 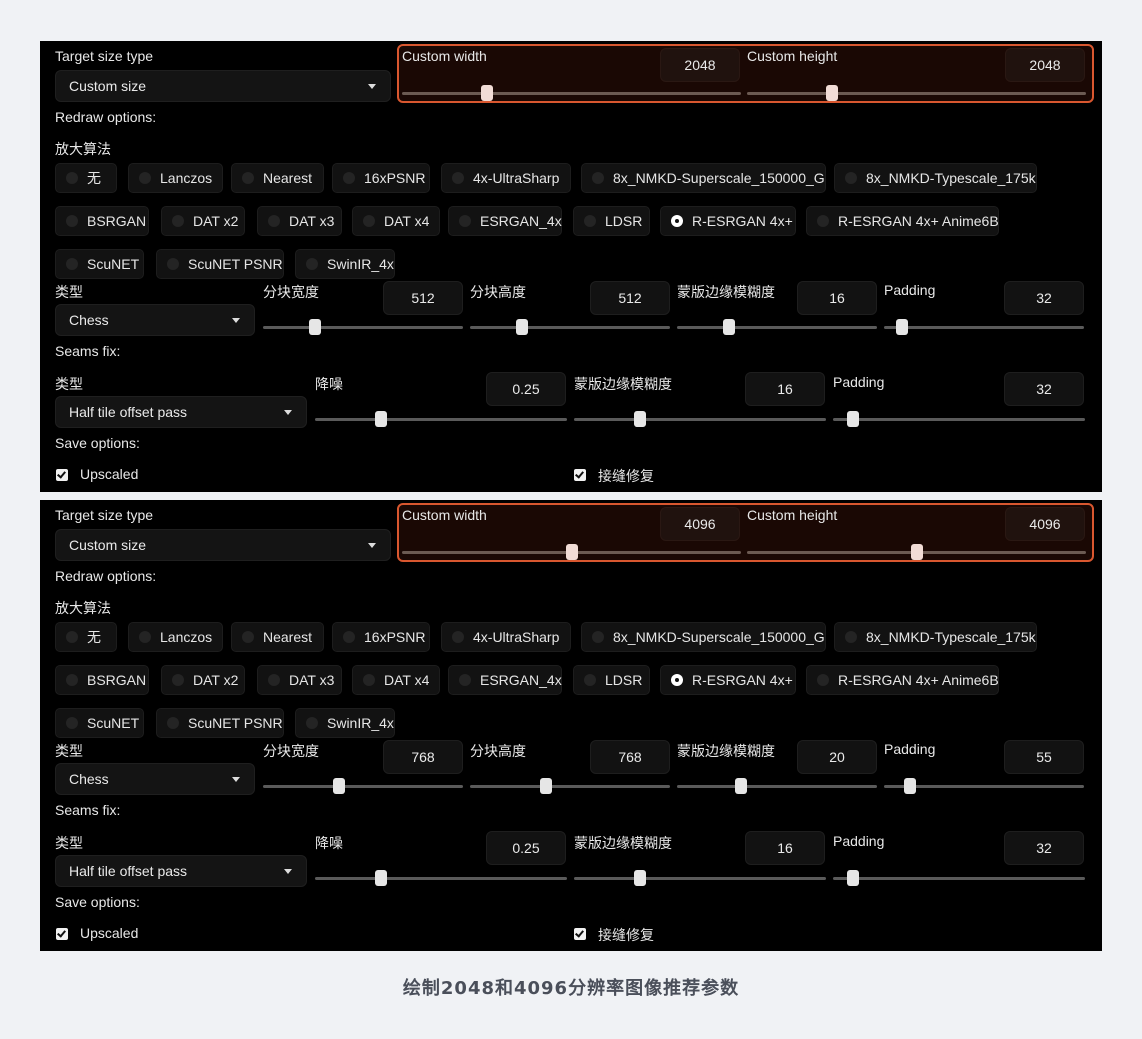 What do you see at coordinates (423, 298) in the screenshot?
I see `tile-width-input: 512` at bounding box center [423, 298].